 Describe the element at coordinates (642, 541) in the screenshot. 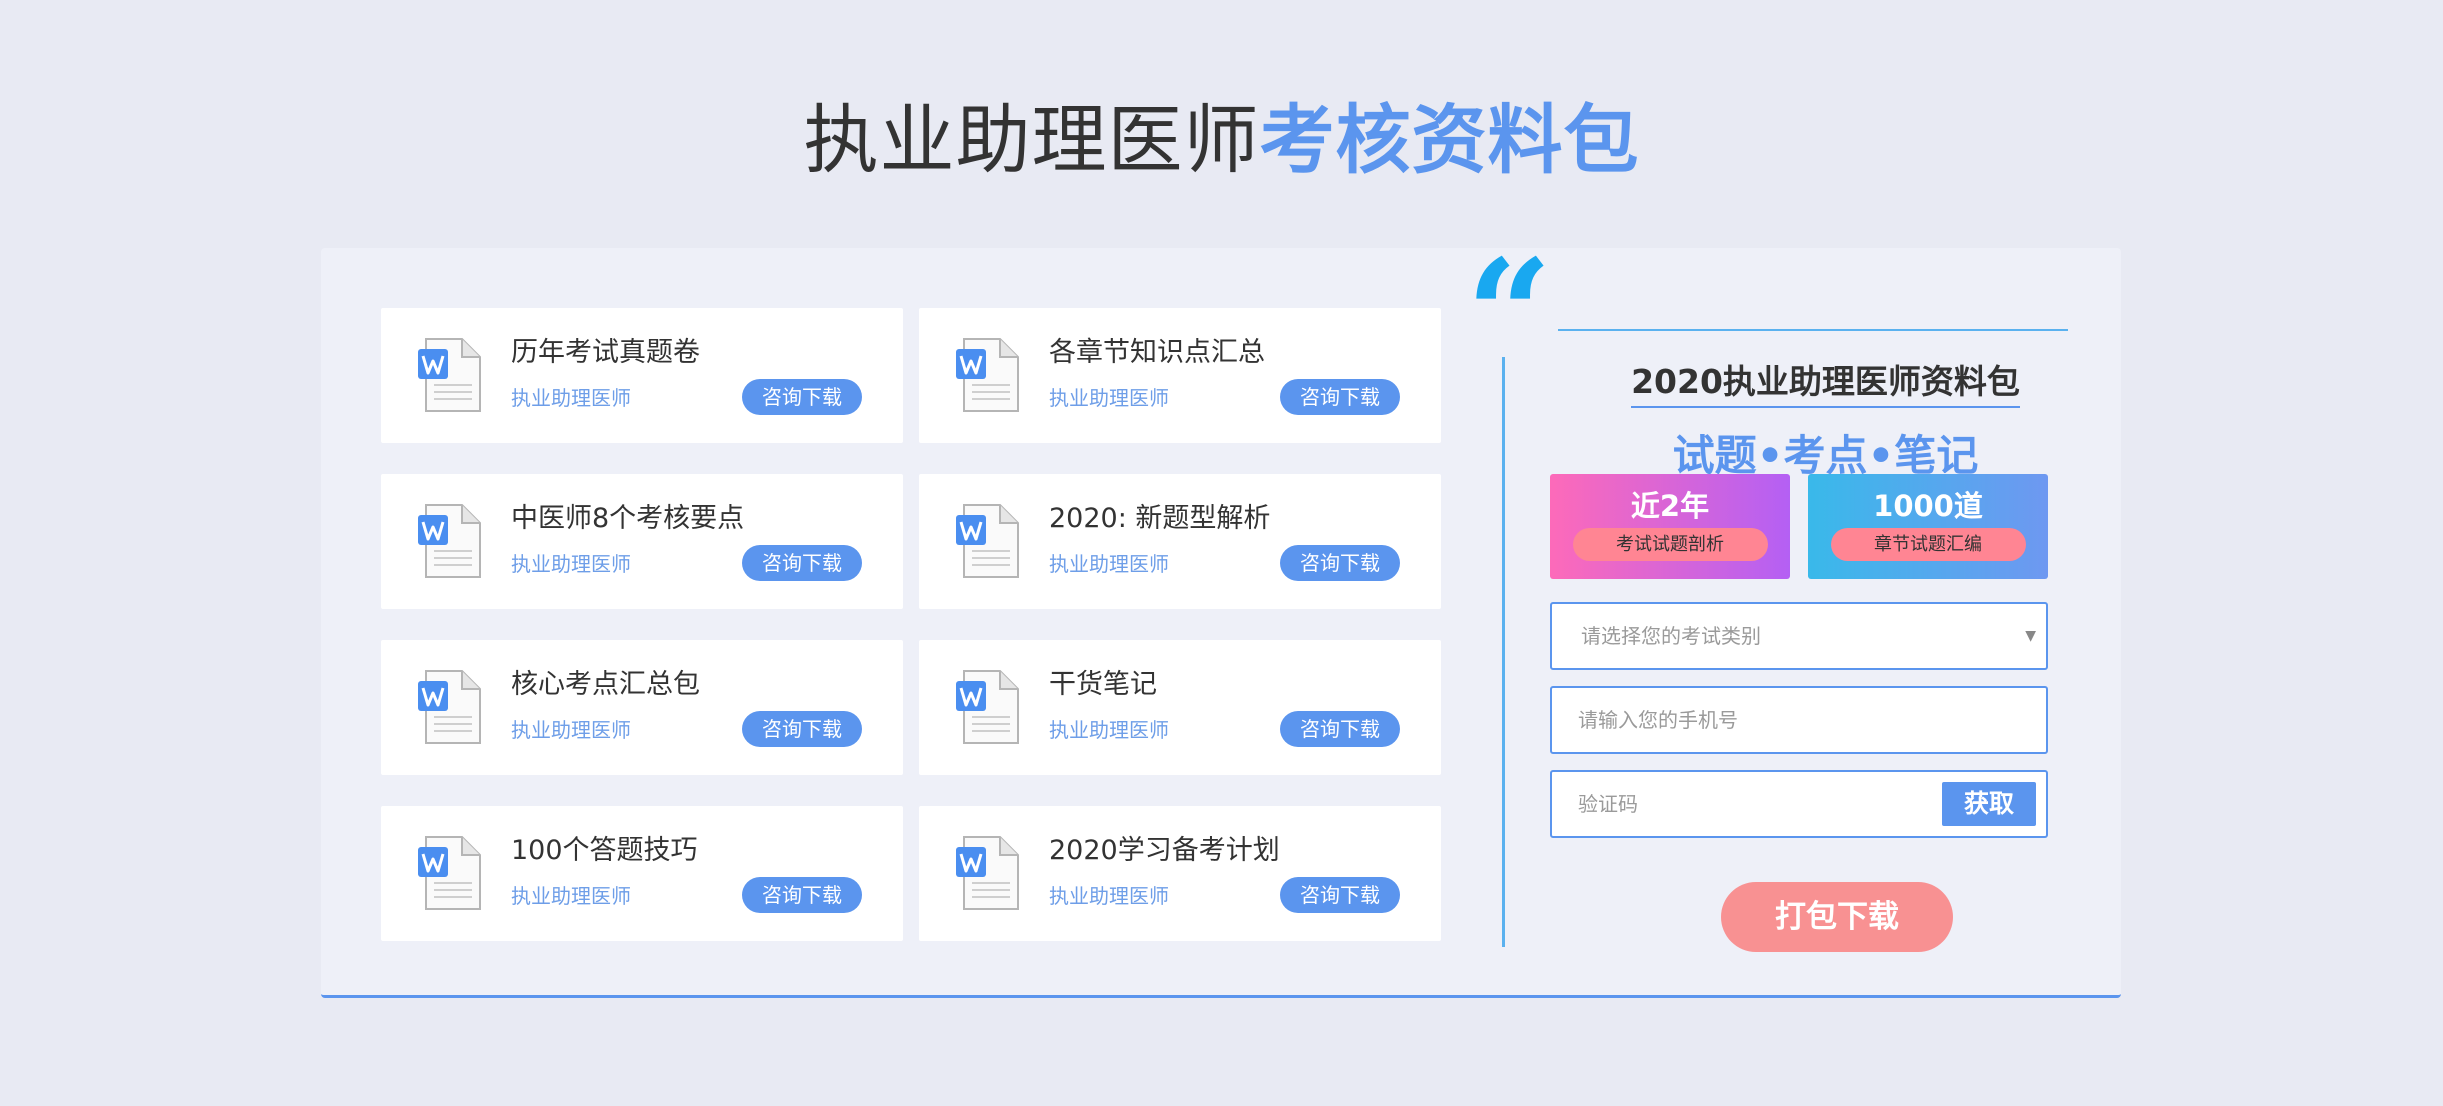

I see `resource-card: 中医师8个考核要点 执业助理医师 咨询下载` at that location.